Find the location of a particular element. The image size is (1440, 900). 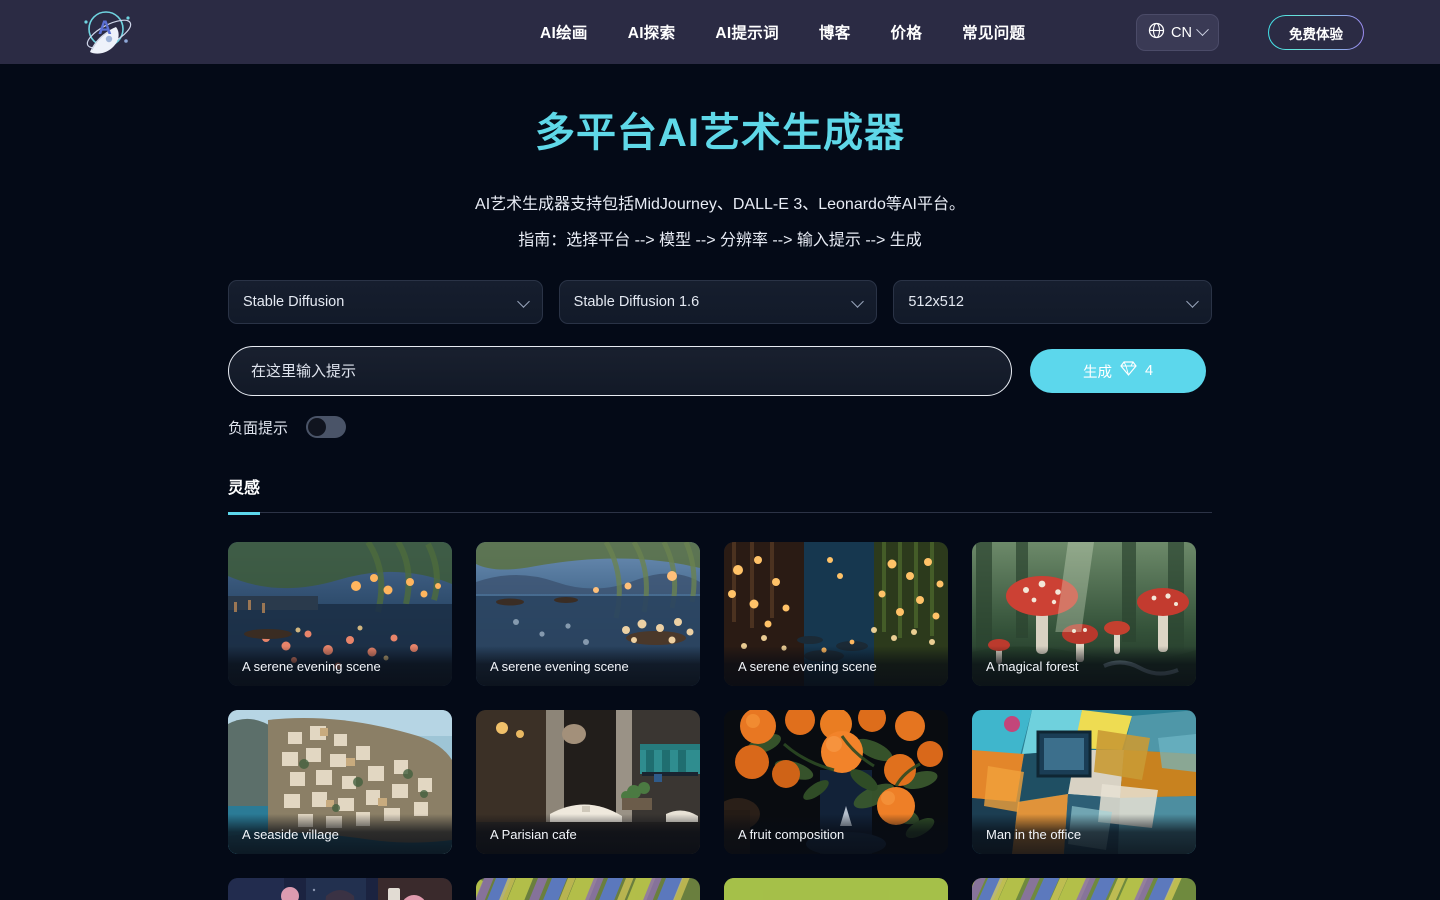

prompt-input is located at coordinates (620, 371).